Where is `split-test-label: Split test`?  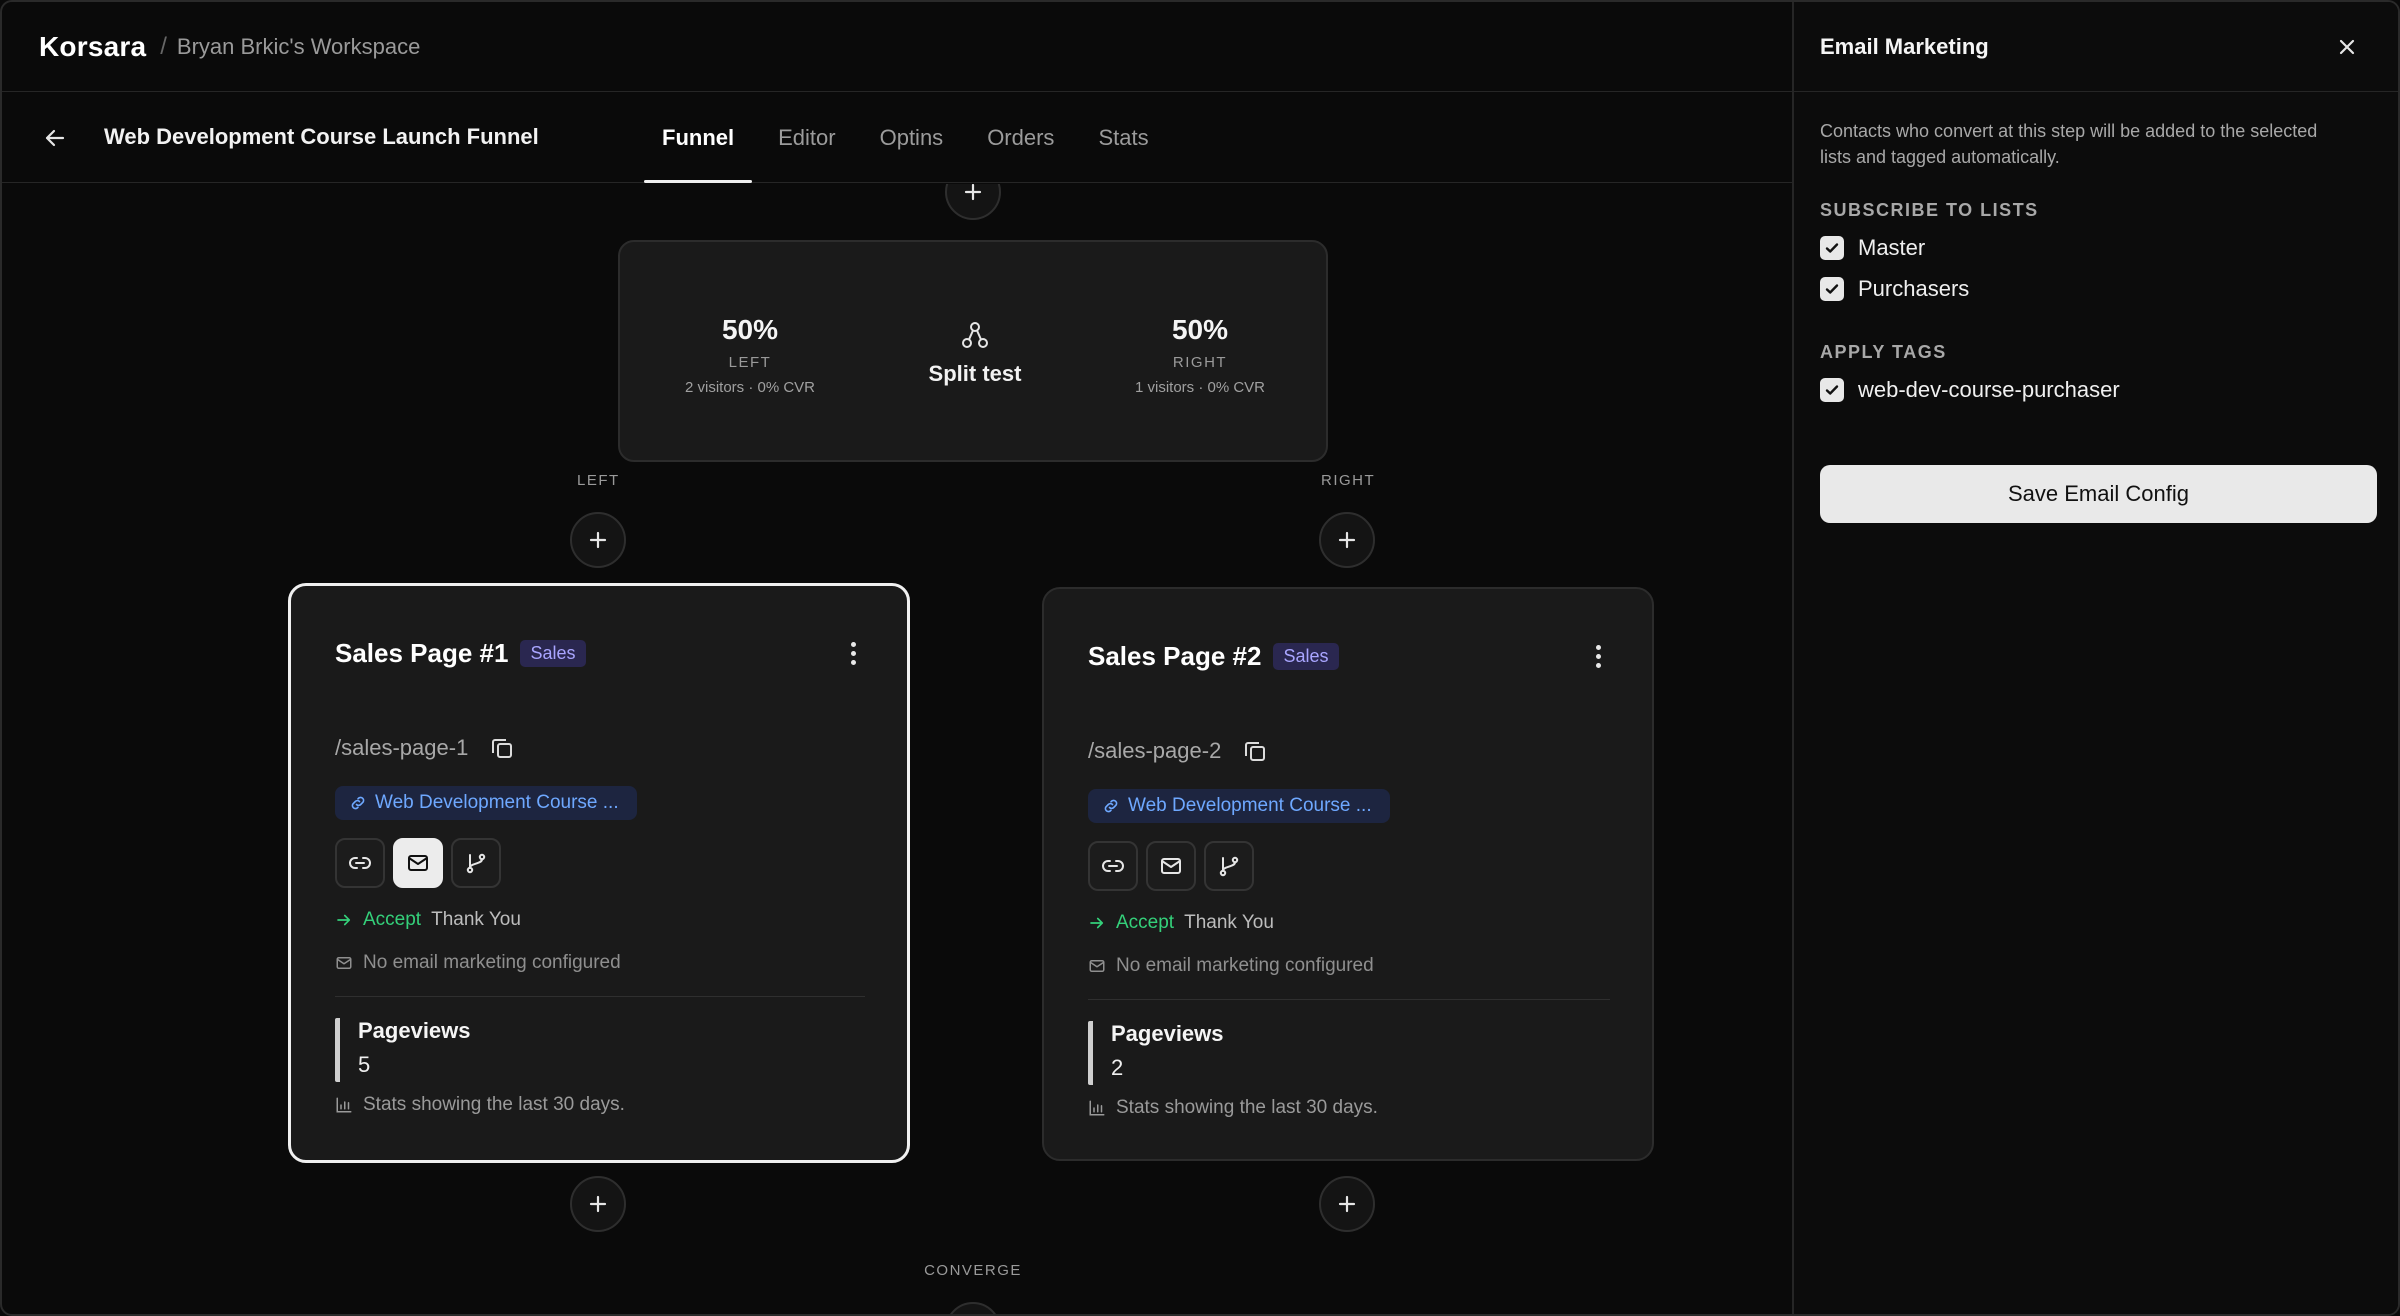
split-test-label: Split test is located at coordinates (975, 373).